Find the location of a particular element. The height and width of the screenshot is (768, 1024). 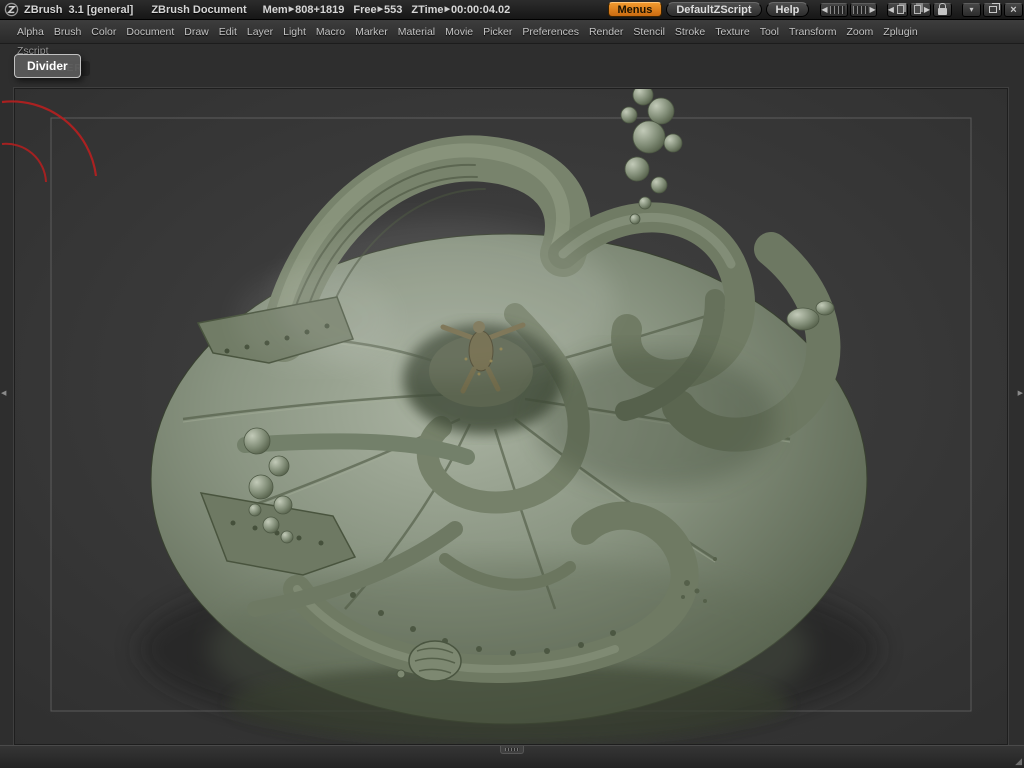

stat-label: Mem is located at coordinates (275, 9).